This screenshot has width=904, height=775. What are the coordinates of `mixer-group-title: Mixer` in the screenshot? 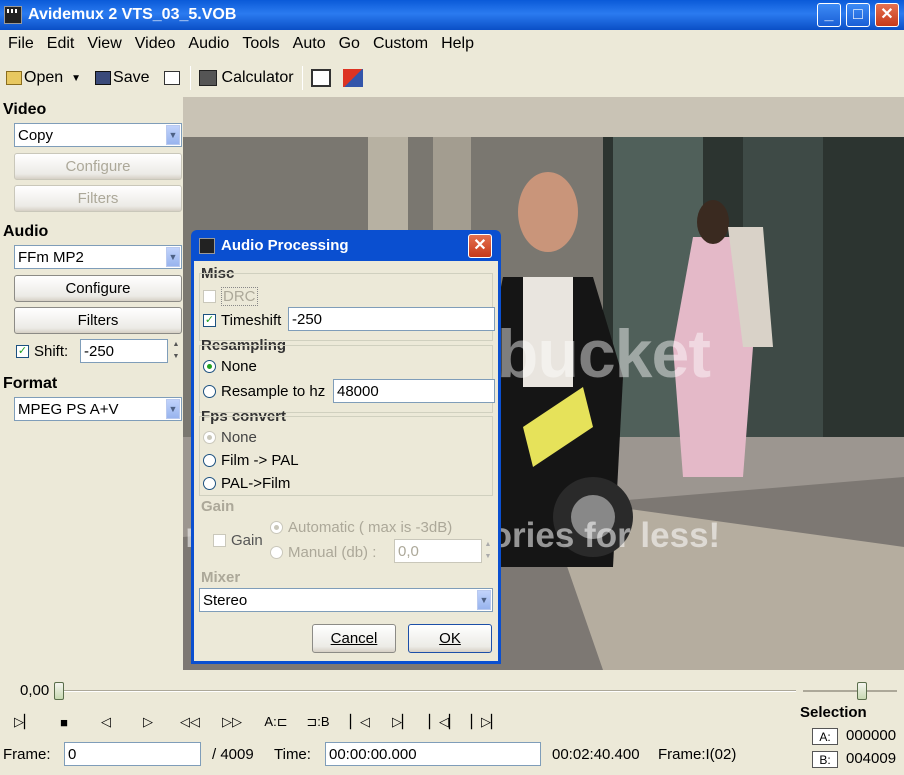 It's located at (221, 577).